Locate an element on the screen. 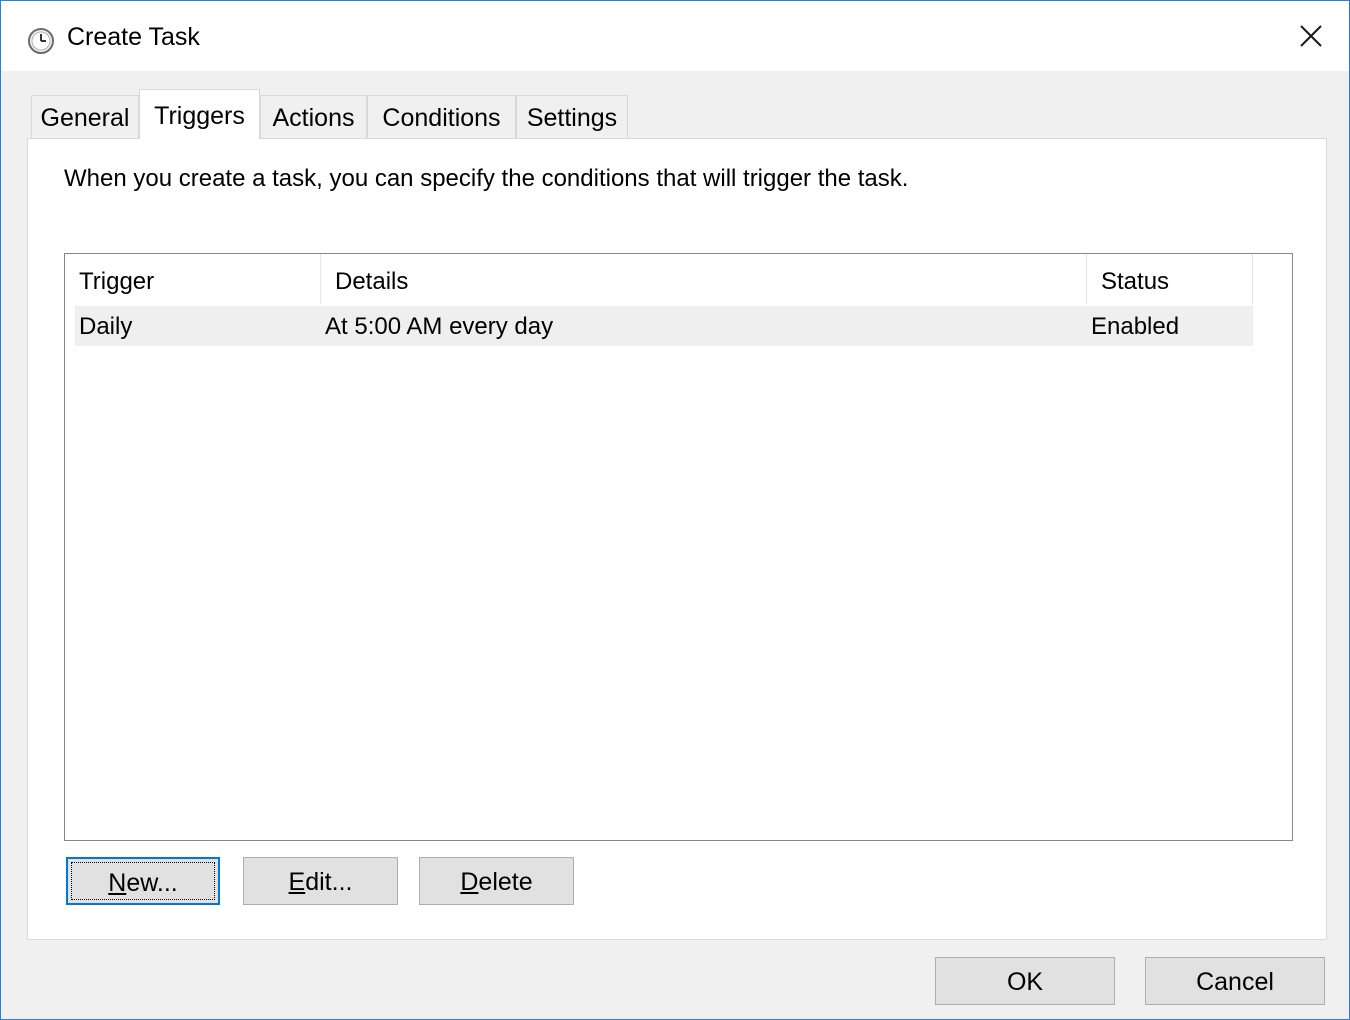  title-bar: Create Task is located at coordinates (675, 36).